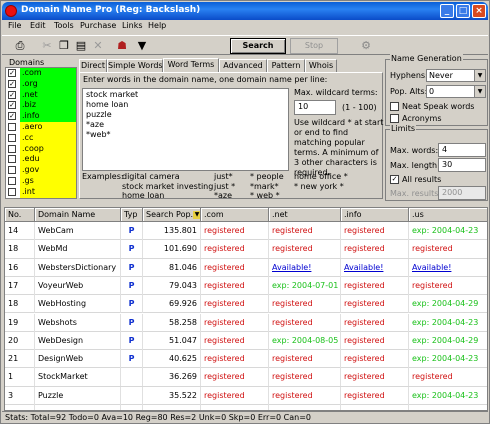 This screenshot has width=490, height=424. What do you see at coordinates (245, 11) in the screenshot?
I see `title-bar: Domain Name Pro (Reg: Backslash) _ □ ×` at bounding box center [245, 11].